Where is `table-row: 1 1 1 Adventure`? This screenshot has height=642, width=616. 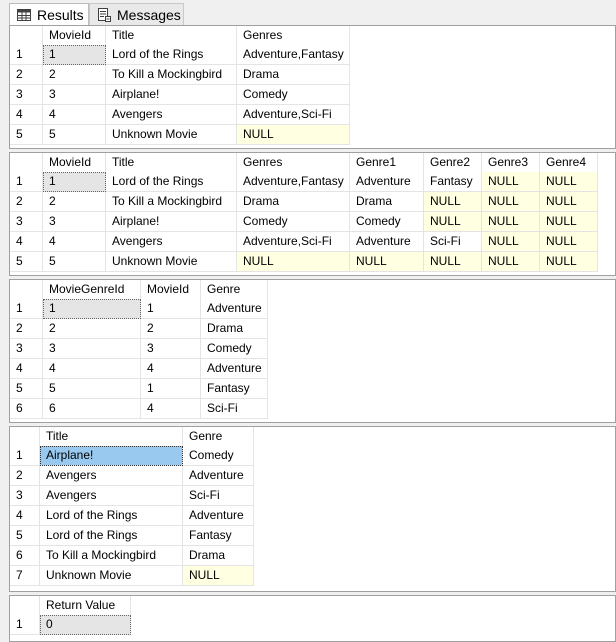 table-row: 1 1 1 Adventure is located at coordinates (139, 309).